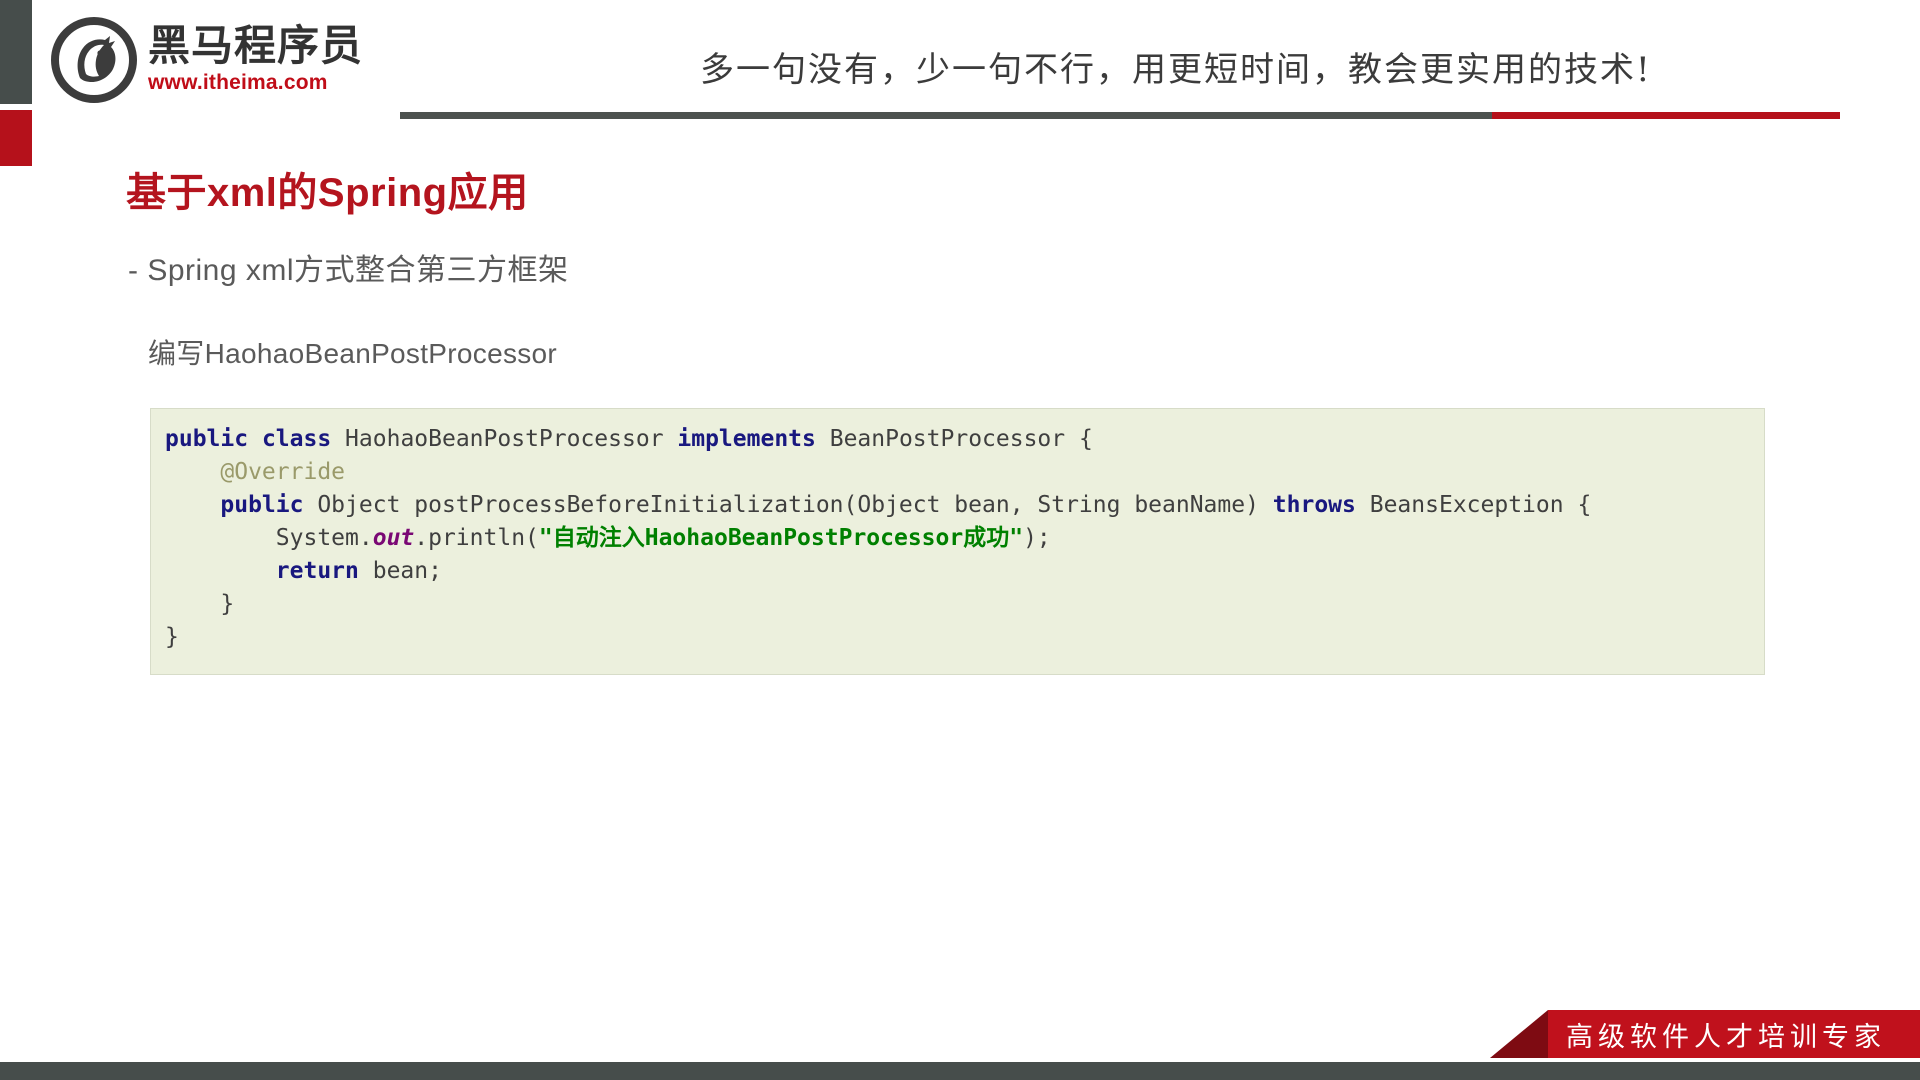  I want to click on section-label: 编写HaohaoBeanPostProcessor, so click(353, 353).